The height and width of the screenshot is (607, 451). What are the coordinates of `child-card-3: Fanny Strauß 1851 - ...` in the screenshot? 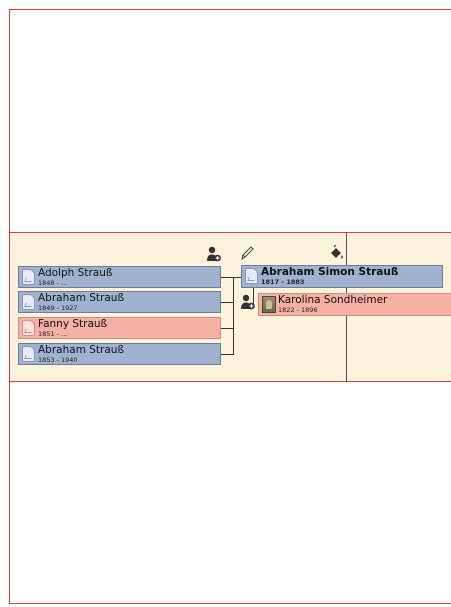 It's located at (119, 328).